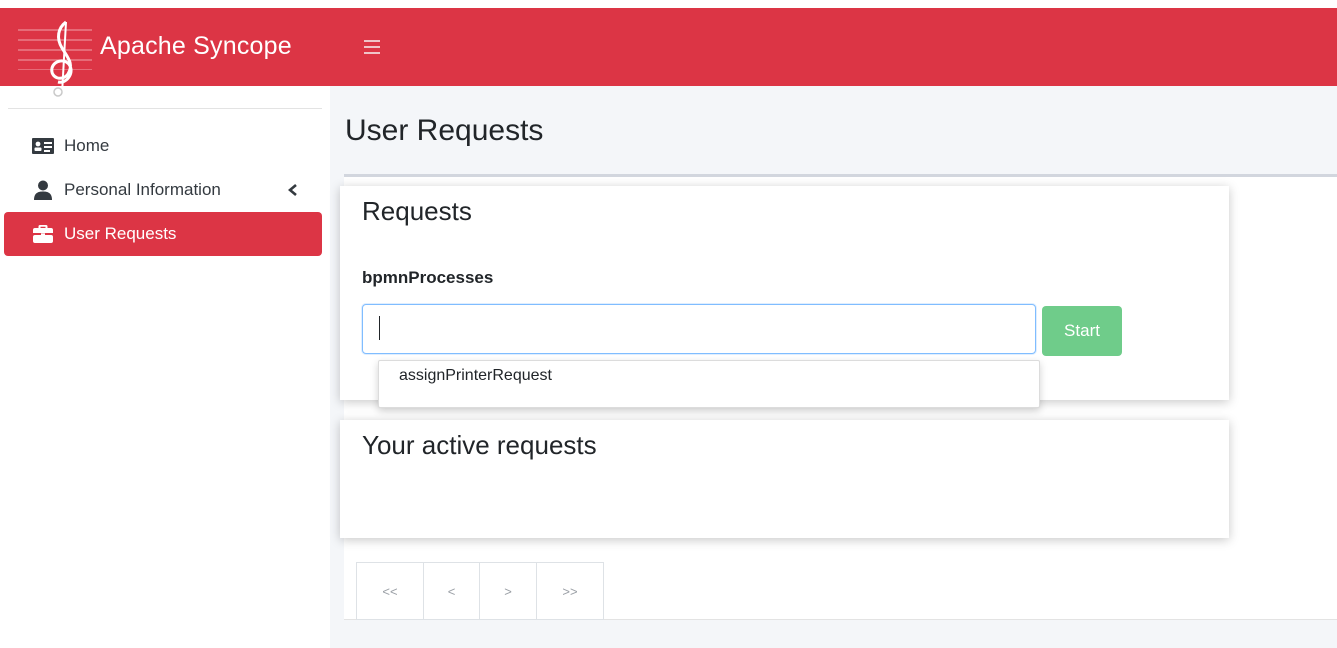  What do you see at coordinates (390, 591) in the screenshot?
I see `pagination-first-button: <<` at bounding box center [390, 591].